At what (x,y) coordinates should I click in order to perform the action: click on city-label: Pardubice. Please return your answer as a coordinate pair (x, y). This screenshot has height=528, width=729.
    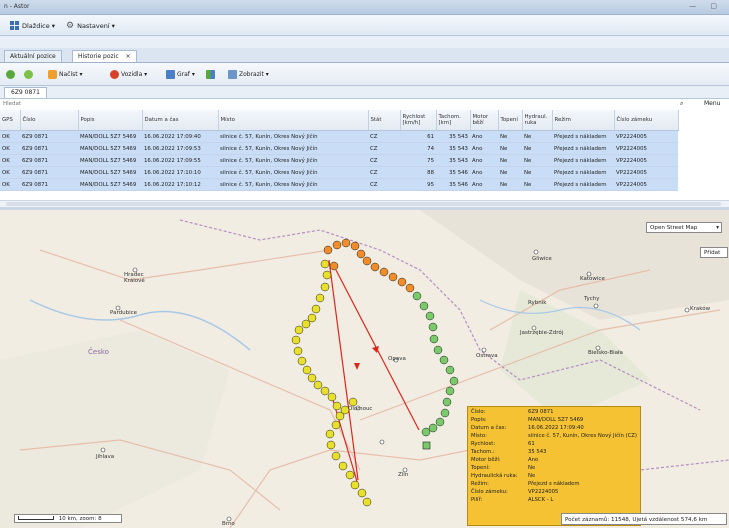
    Looking at the image, I should click on (124, 313).